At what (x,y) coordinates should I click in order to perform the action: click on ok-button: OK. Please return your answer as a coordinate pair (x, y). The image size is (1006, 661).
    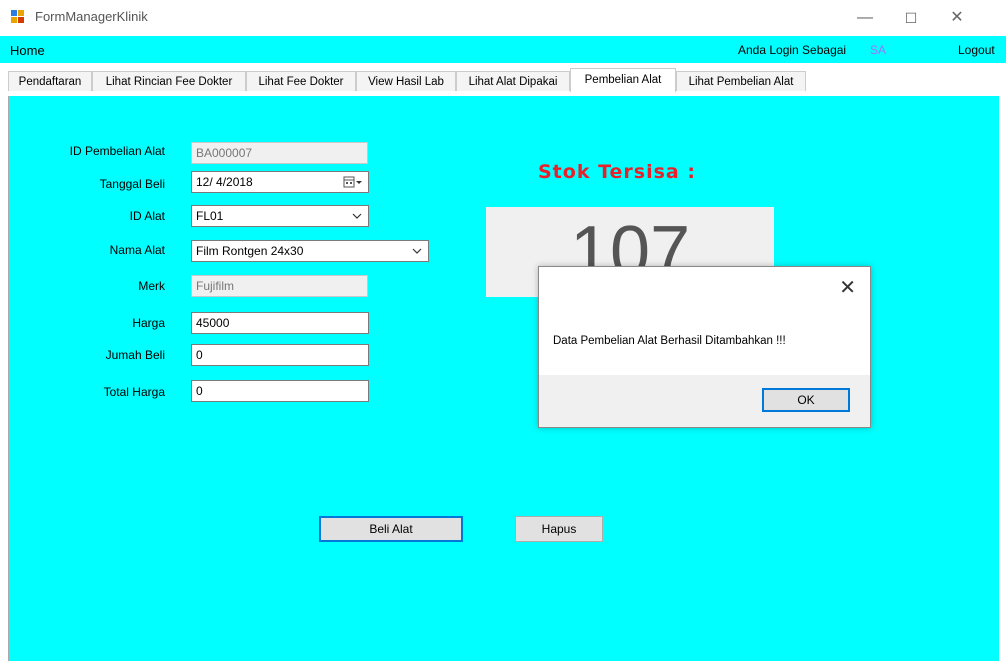
    Looking at the image, I should click on (806, 400).